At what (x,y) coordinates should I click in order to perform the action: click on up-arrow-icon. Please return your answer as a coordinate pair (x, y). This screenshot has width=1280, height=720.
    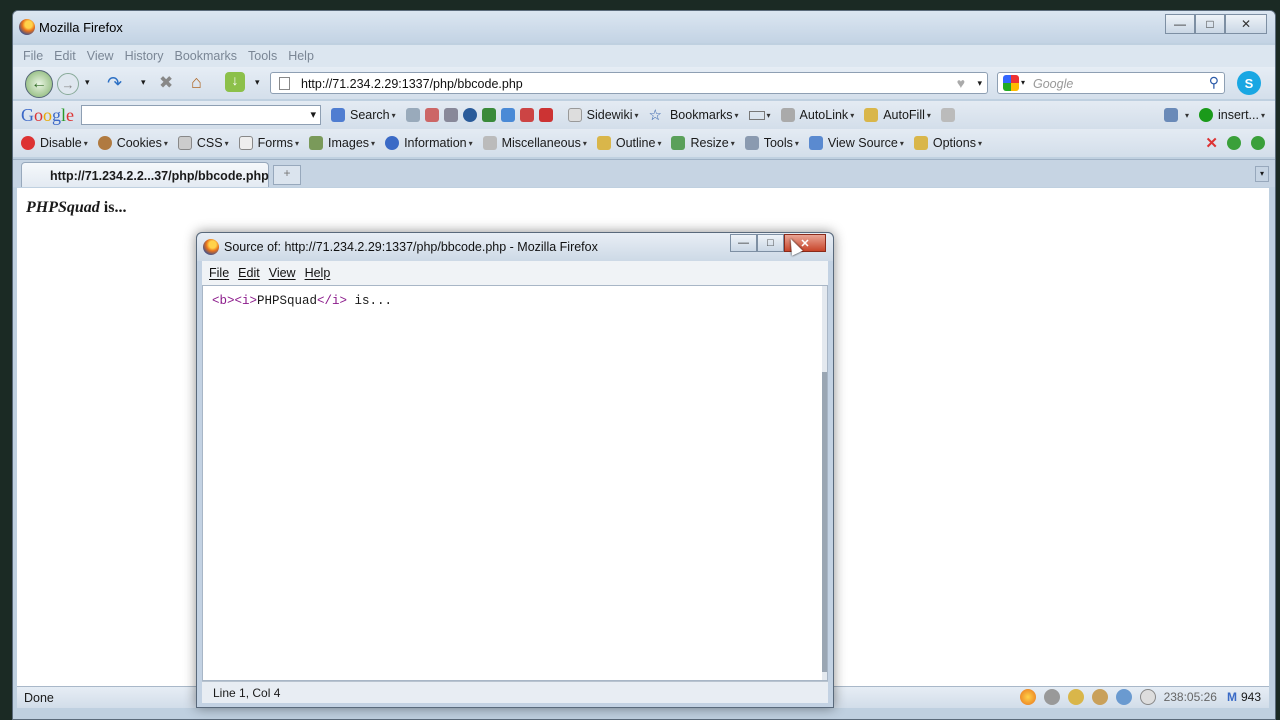
    Looking at the image, I should click on (412, 115).